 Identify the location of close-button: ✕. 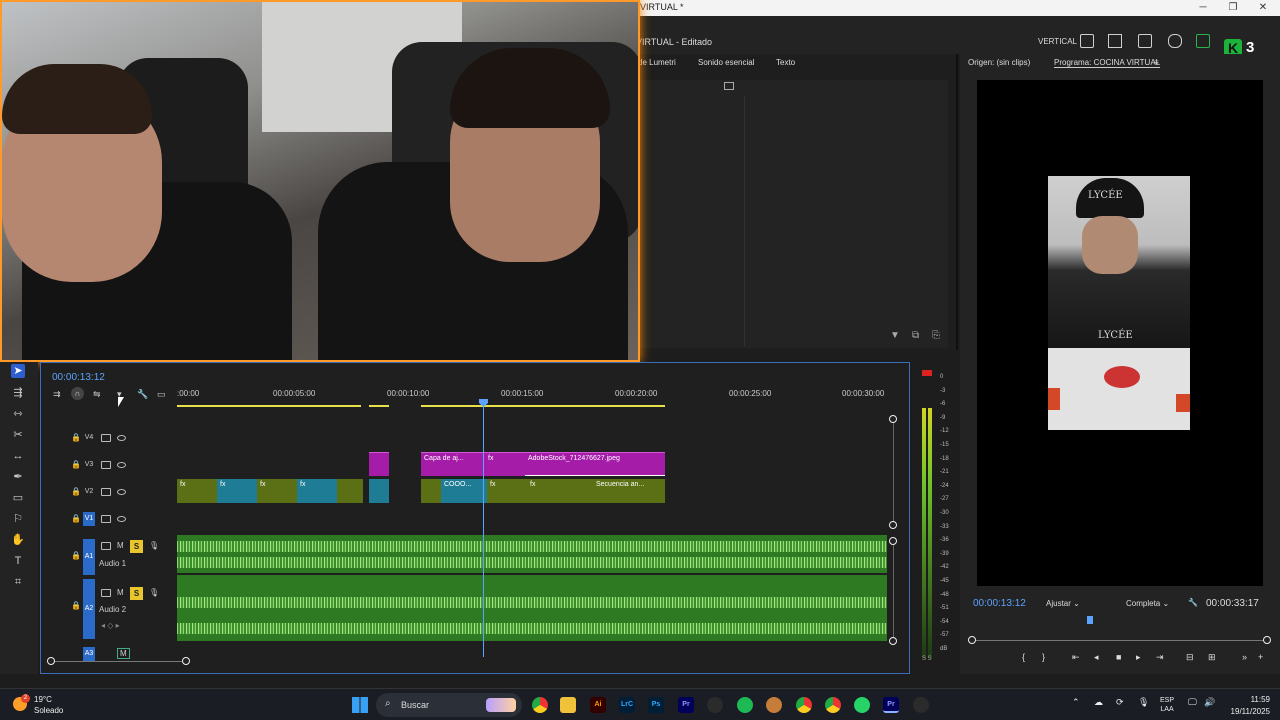
(1263, 8).